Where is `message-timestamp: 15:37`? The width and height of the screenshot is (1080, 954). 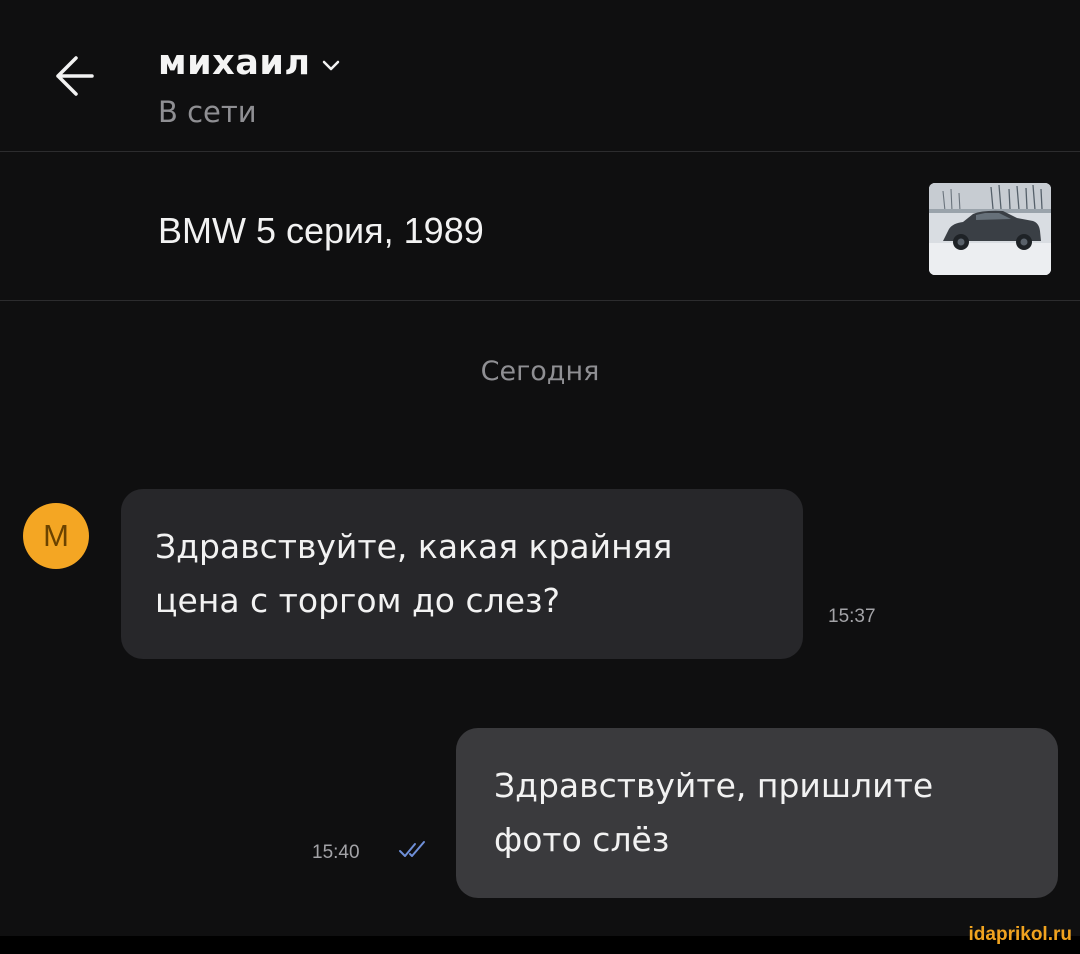 message-timestamp: 15:37 is located at coordinates (852, 616).